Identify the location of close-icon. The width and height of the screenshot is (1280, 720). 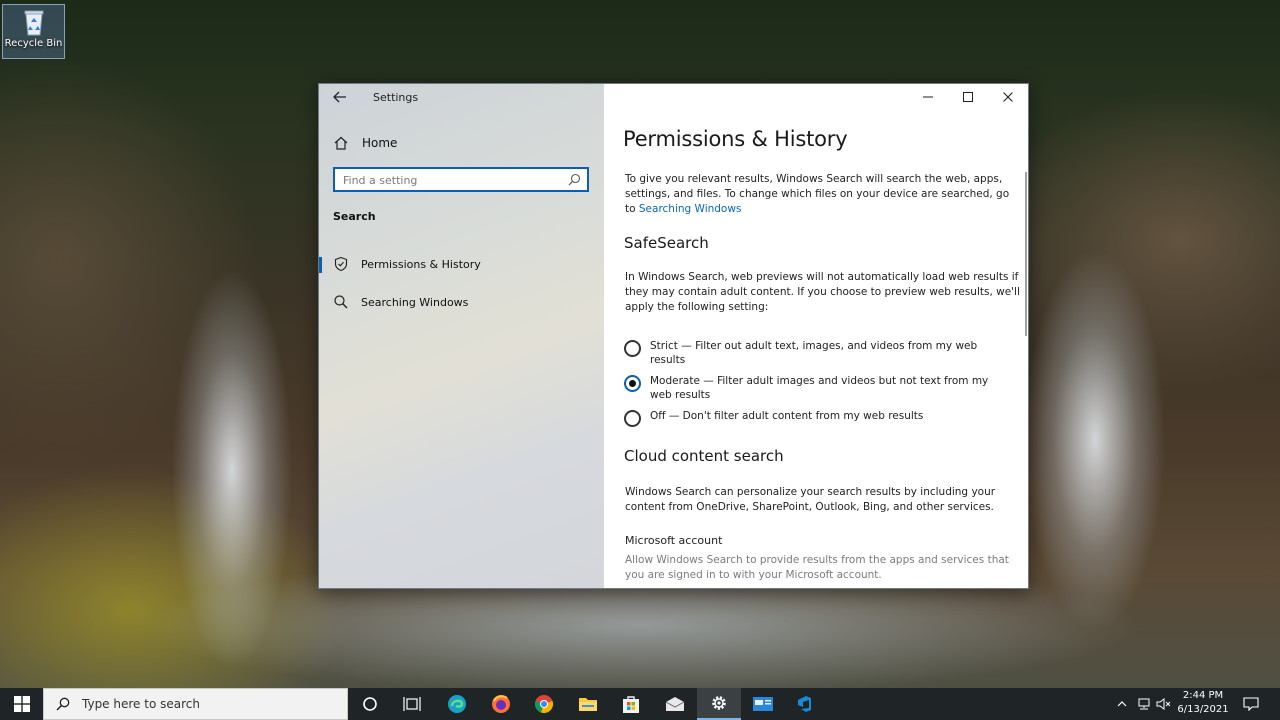
(1008, 97).